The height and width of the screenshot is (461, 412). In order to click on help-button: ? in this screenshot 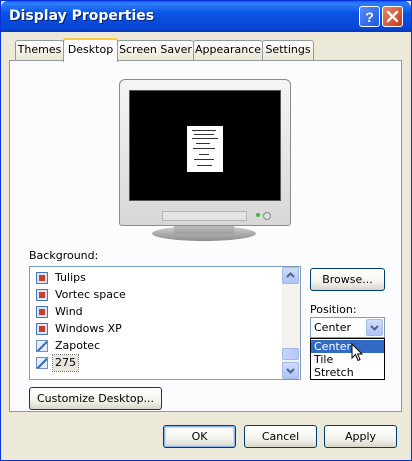, I will do `click(369, 16)`.